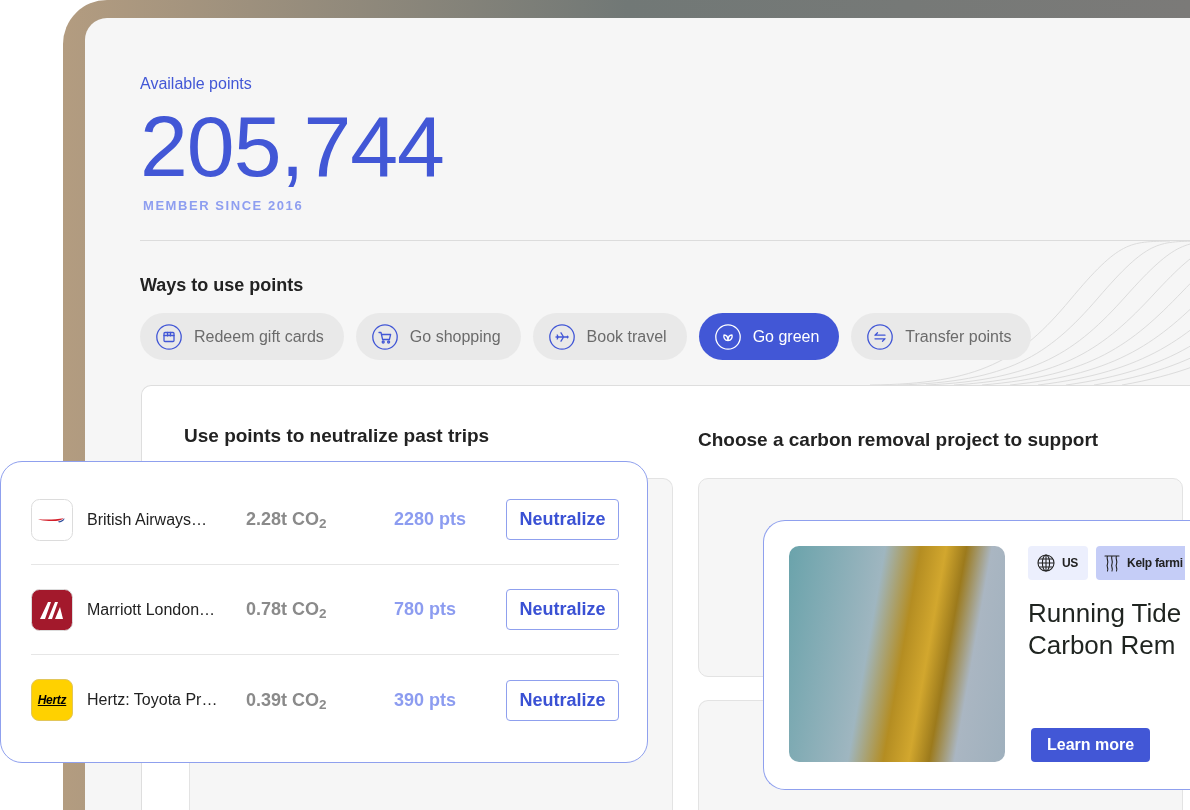 The image size is (1190, 810). What do you see at coordinates (196, 84) in the screenshot?
I see `points-label: Available points` at bounding box center [196, 84].